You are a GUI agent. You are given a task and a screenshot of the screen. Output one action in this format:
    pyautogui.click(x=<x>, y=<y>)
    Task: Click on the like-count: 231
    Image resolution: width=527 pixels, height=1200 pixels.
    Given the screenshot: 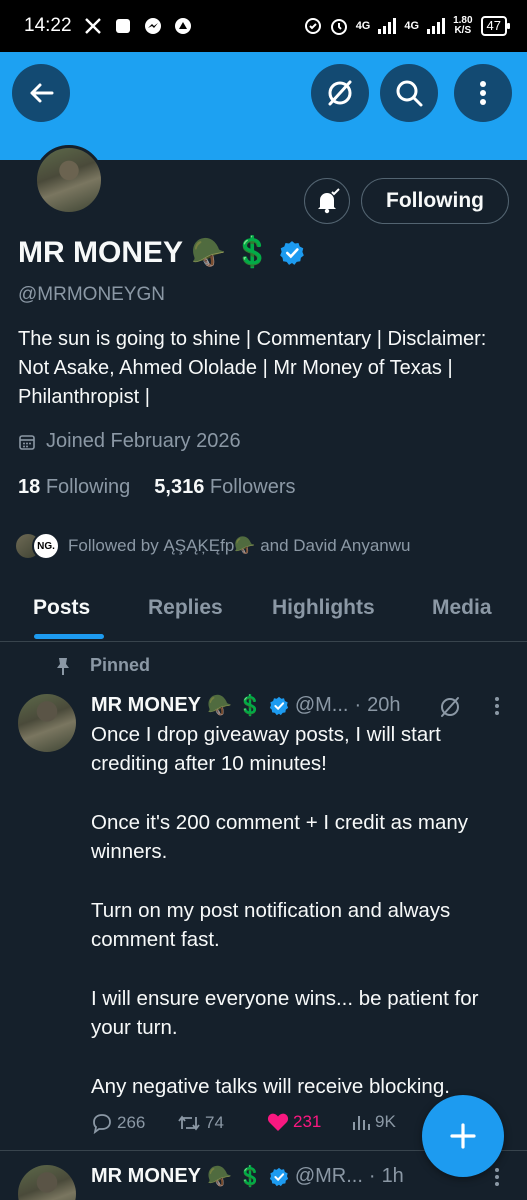 What is the action you would take?
    pyautogui.click(x=307, y=1121)
    